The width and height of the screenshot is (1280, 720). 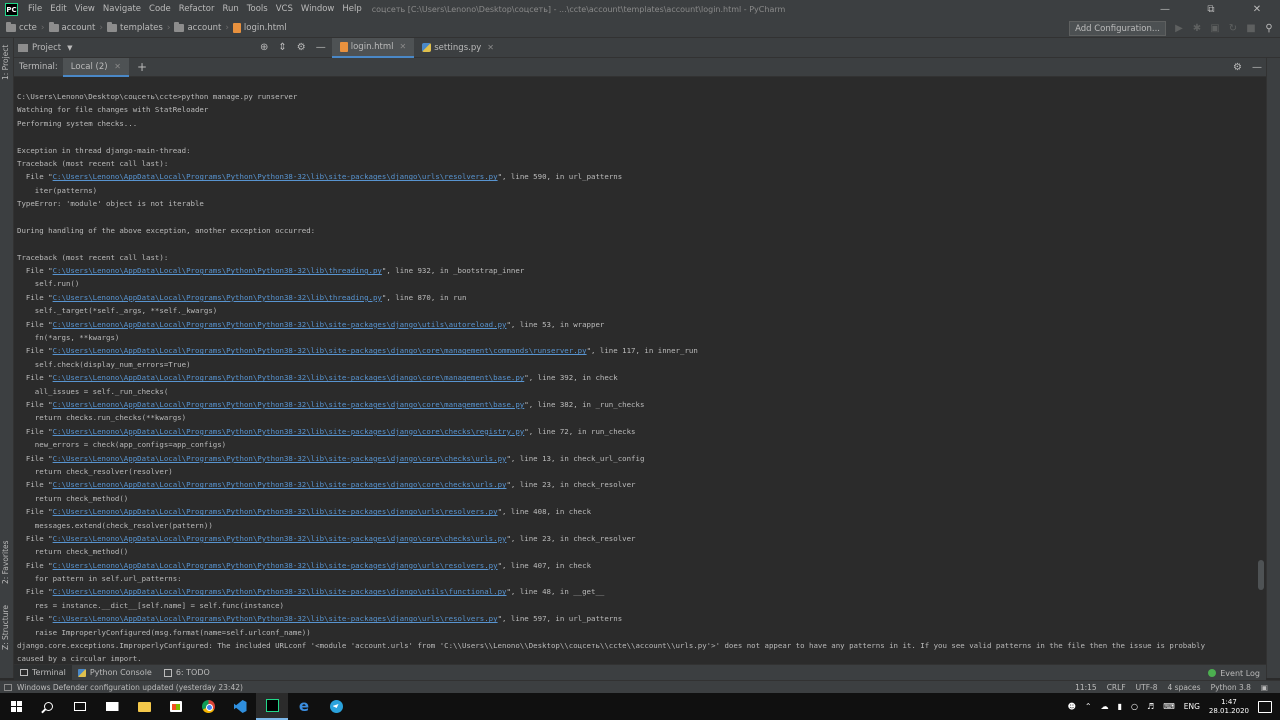 I want to click on line-separator: CRLF, so click(x=1116, y=687).